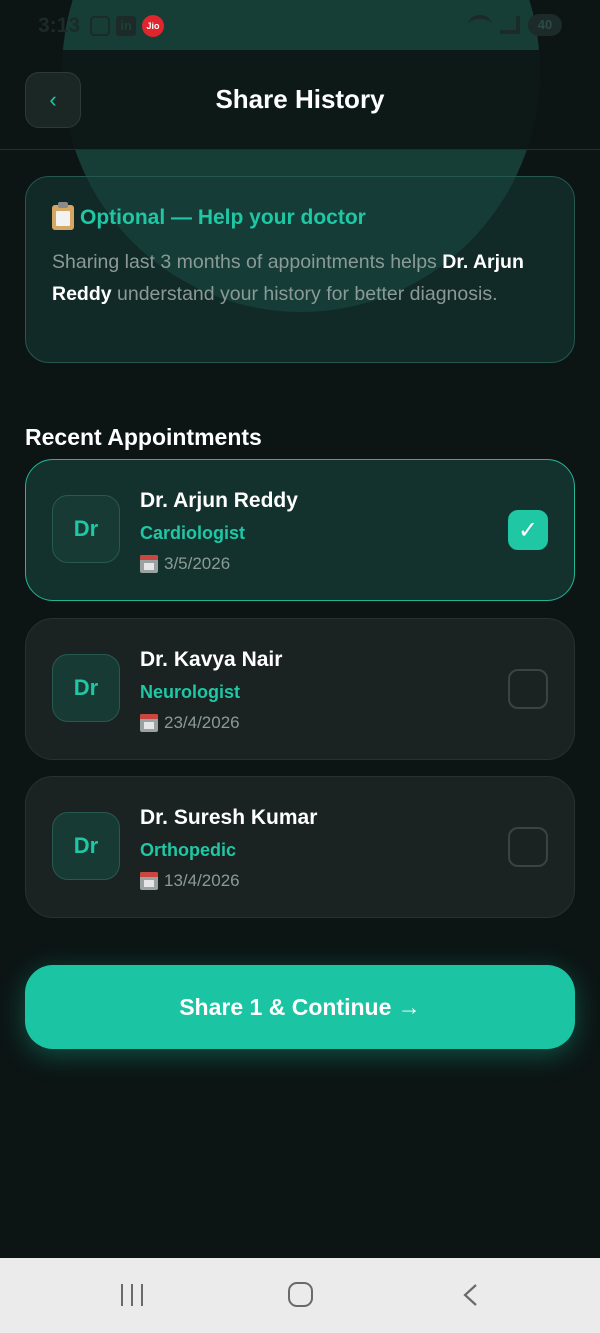 The height and width of the screenshot is (1333, 600). What do you see at coordinates (188, 850) in the screenshot?
I see `doctor-specialty: Orthopedic` at bounding box center [188, 850].